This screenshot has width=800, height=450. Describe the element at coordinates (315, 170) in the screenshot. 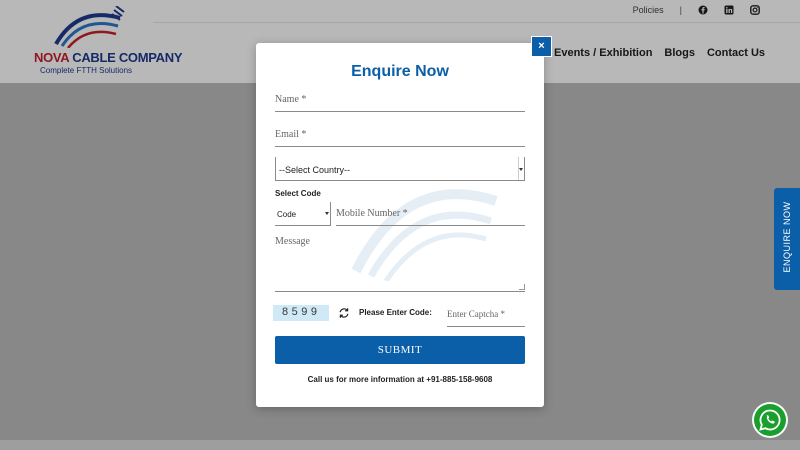

I see `country-select-value: --Select Country--` at that location.